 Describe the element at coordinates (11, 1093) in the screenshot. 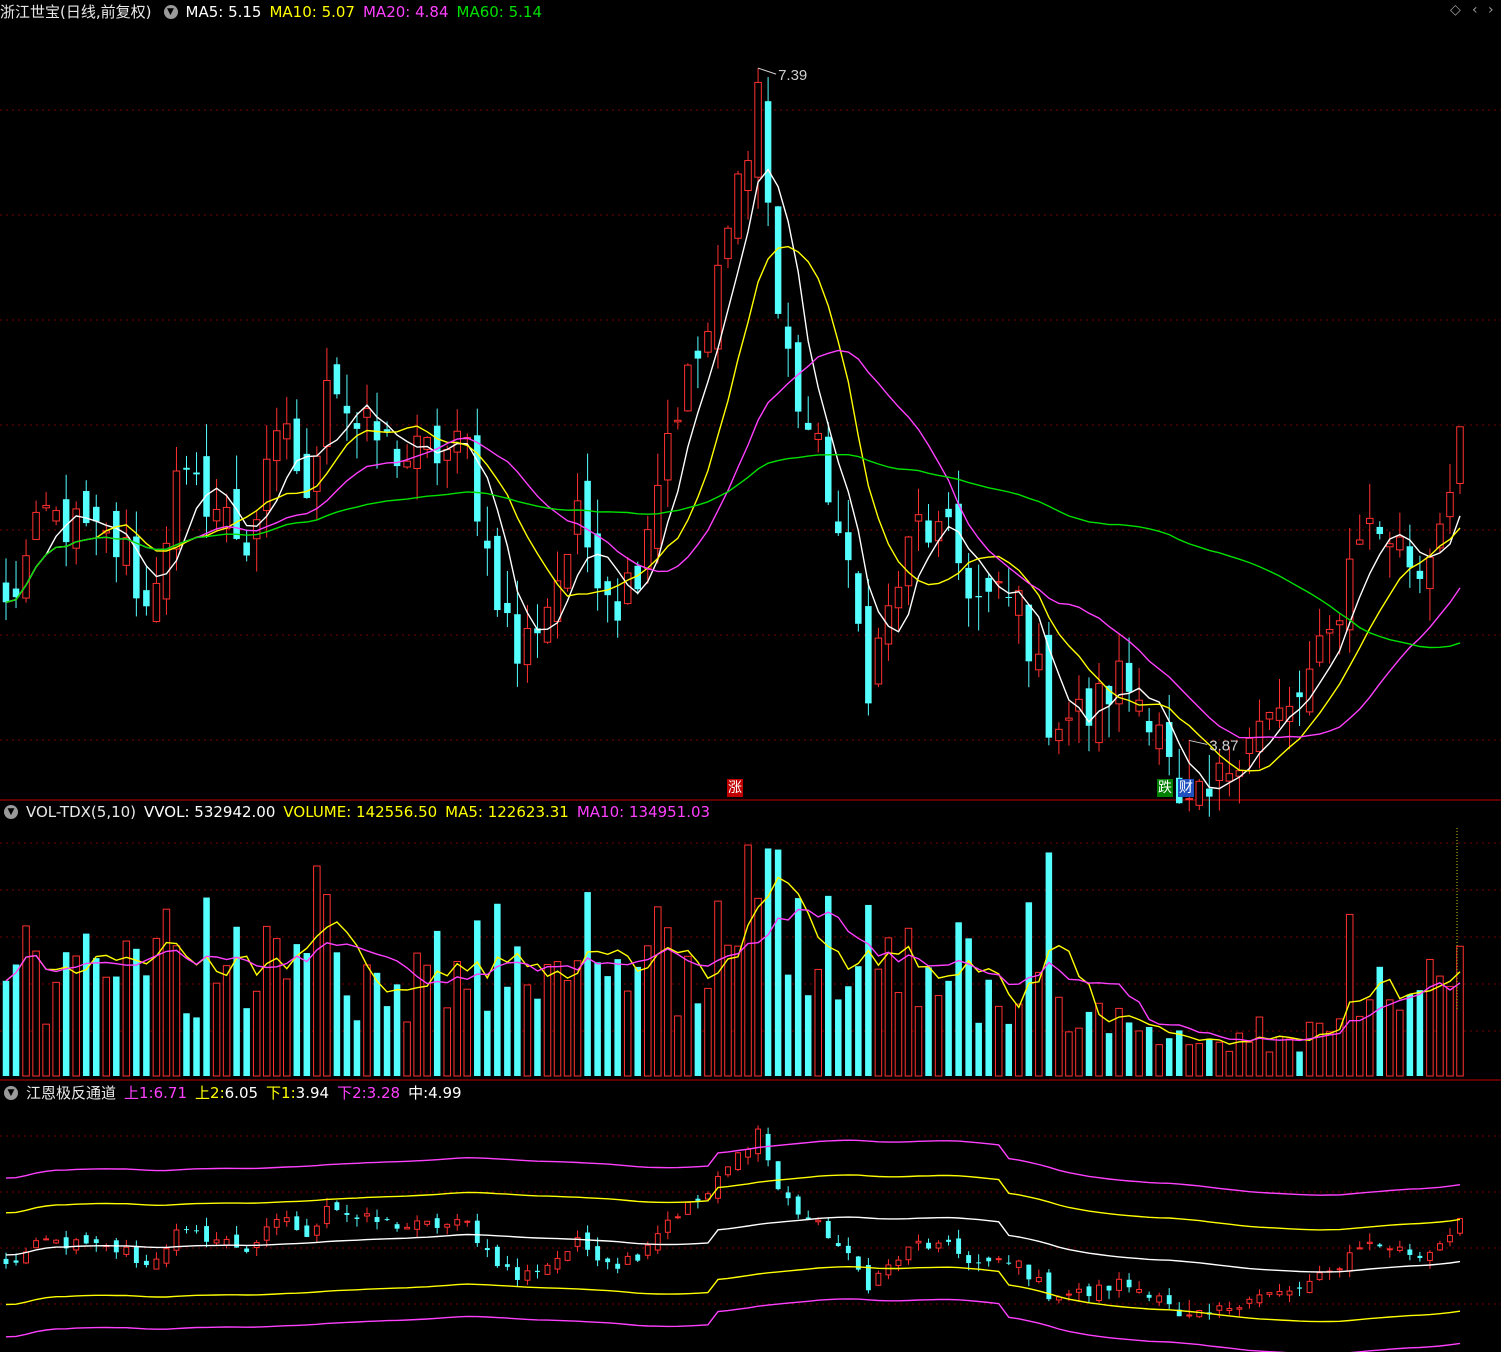

I see `channel-toggle-icon: ▼` at that location.